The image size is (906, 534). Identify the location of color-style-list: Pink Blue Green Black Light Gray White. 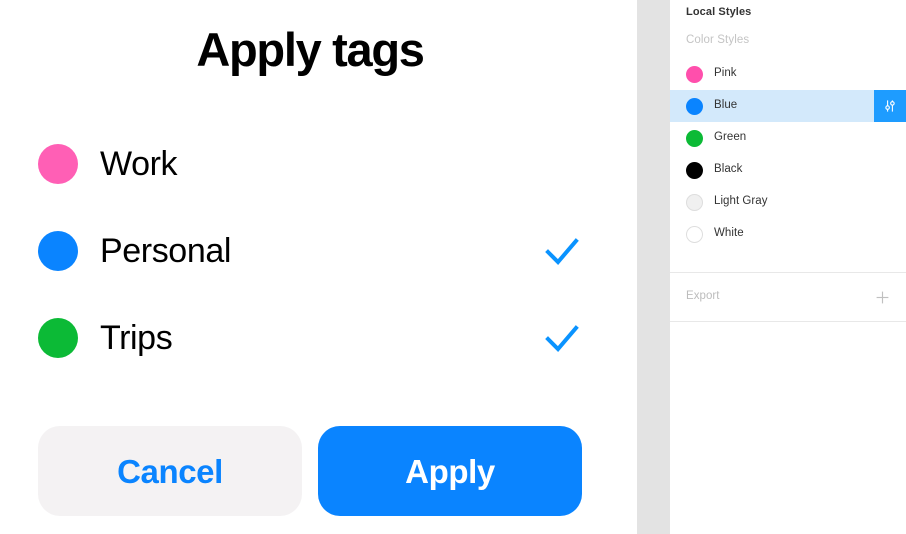
(788, 154).